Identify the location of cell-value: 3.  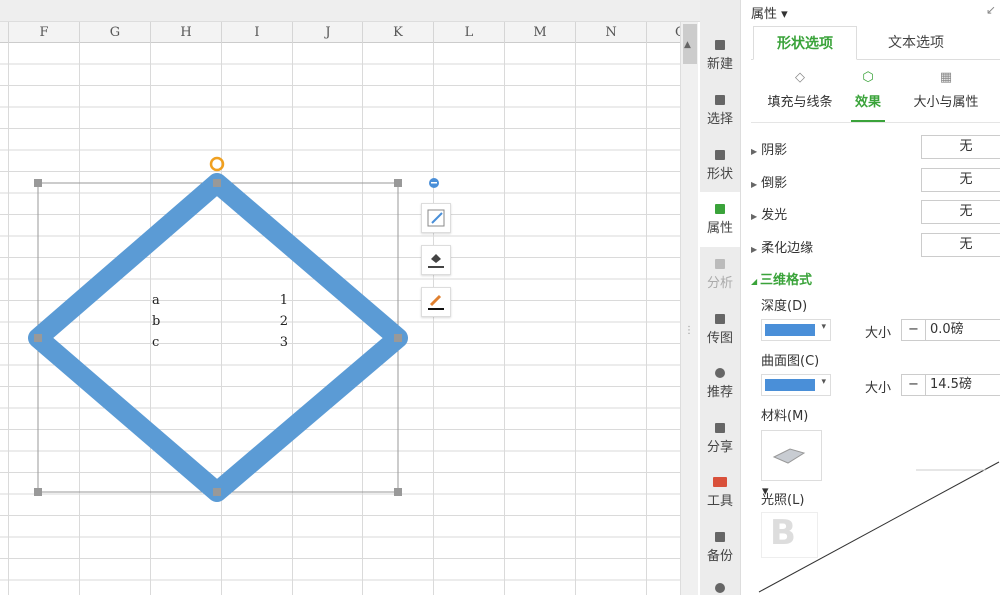
(279, 342).